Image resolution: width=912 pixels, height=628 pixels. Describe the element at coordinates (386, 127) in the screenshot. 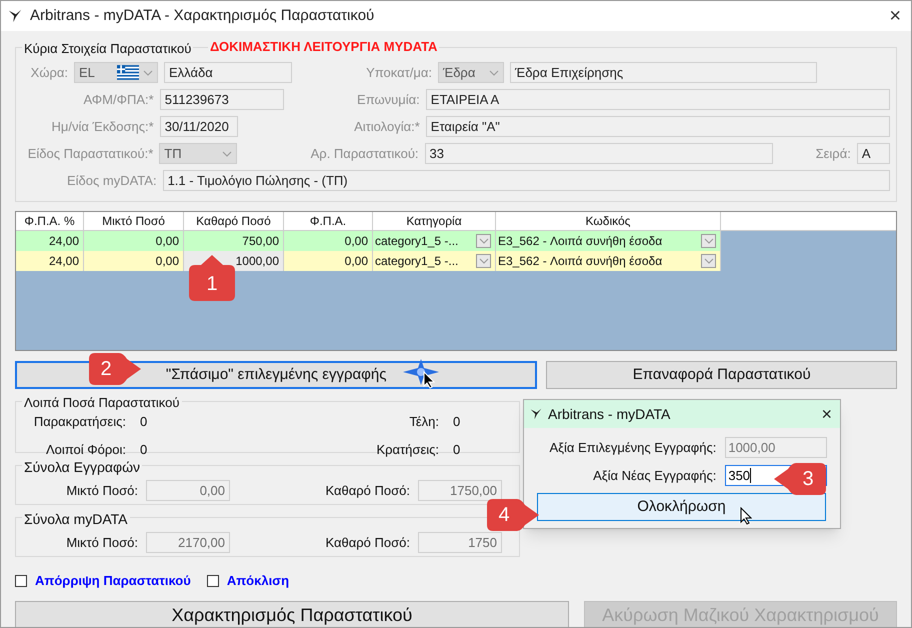

I see `field-label: Αιτιολογία:*` at that location.